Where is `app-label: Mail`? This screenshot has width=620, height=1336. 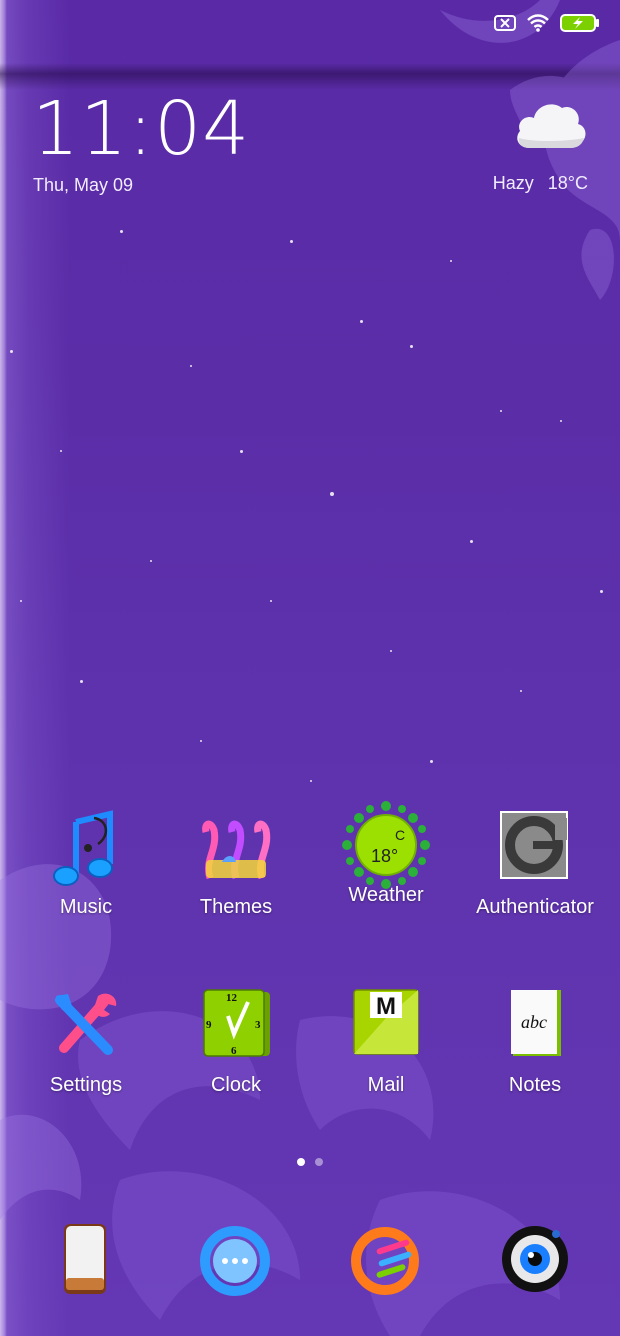
app-label: Mail is located at coordinates (386, 1085).